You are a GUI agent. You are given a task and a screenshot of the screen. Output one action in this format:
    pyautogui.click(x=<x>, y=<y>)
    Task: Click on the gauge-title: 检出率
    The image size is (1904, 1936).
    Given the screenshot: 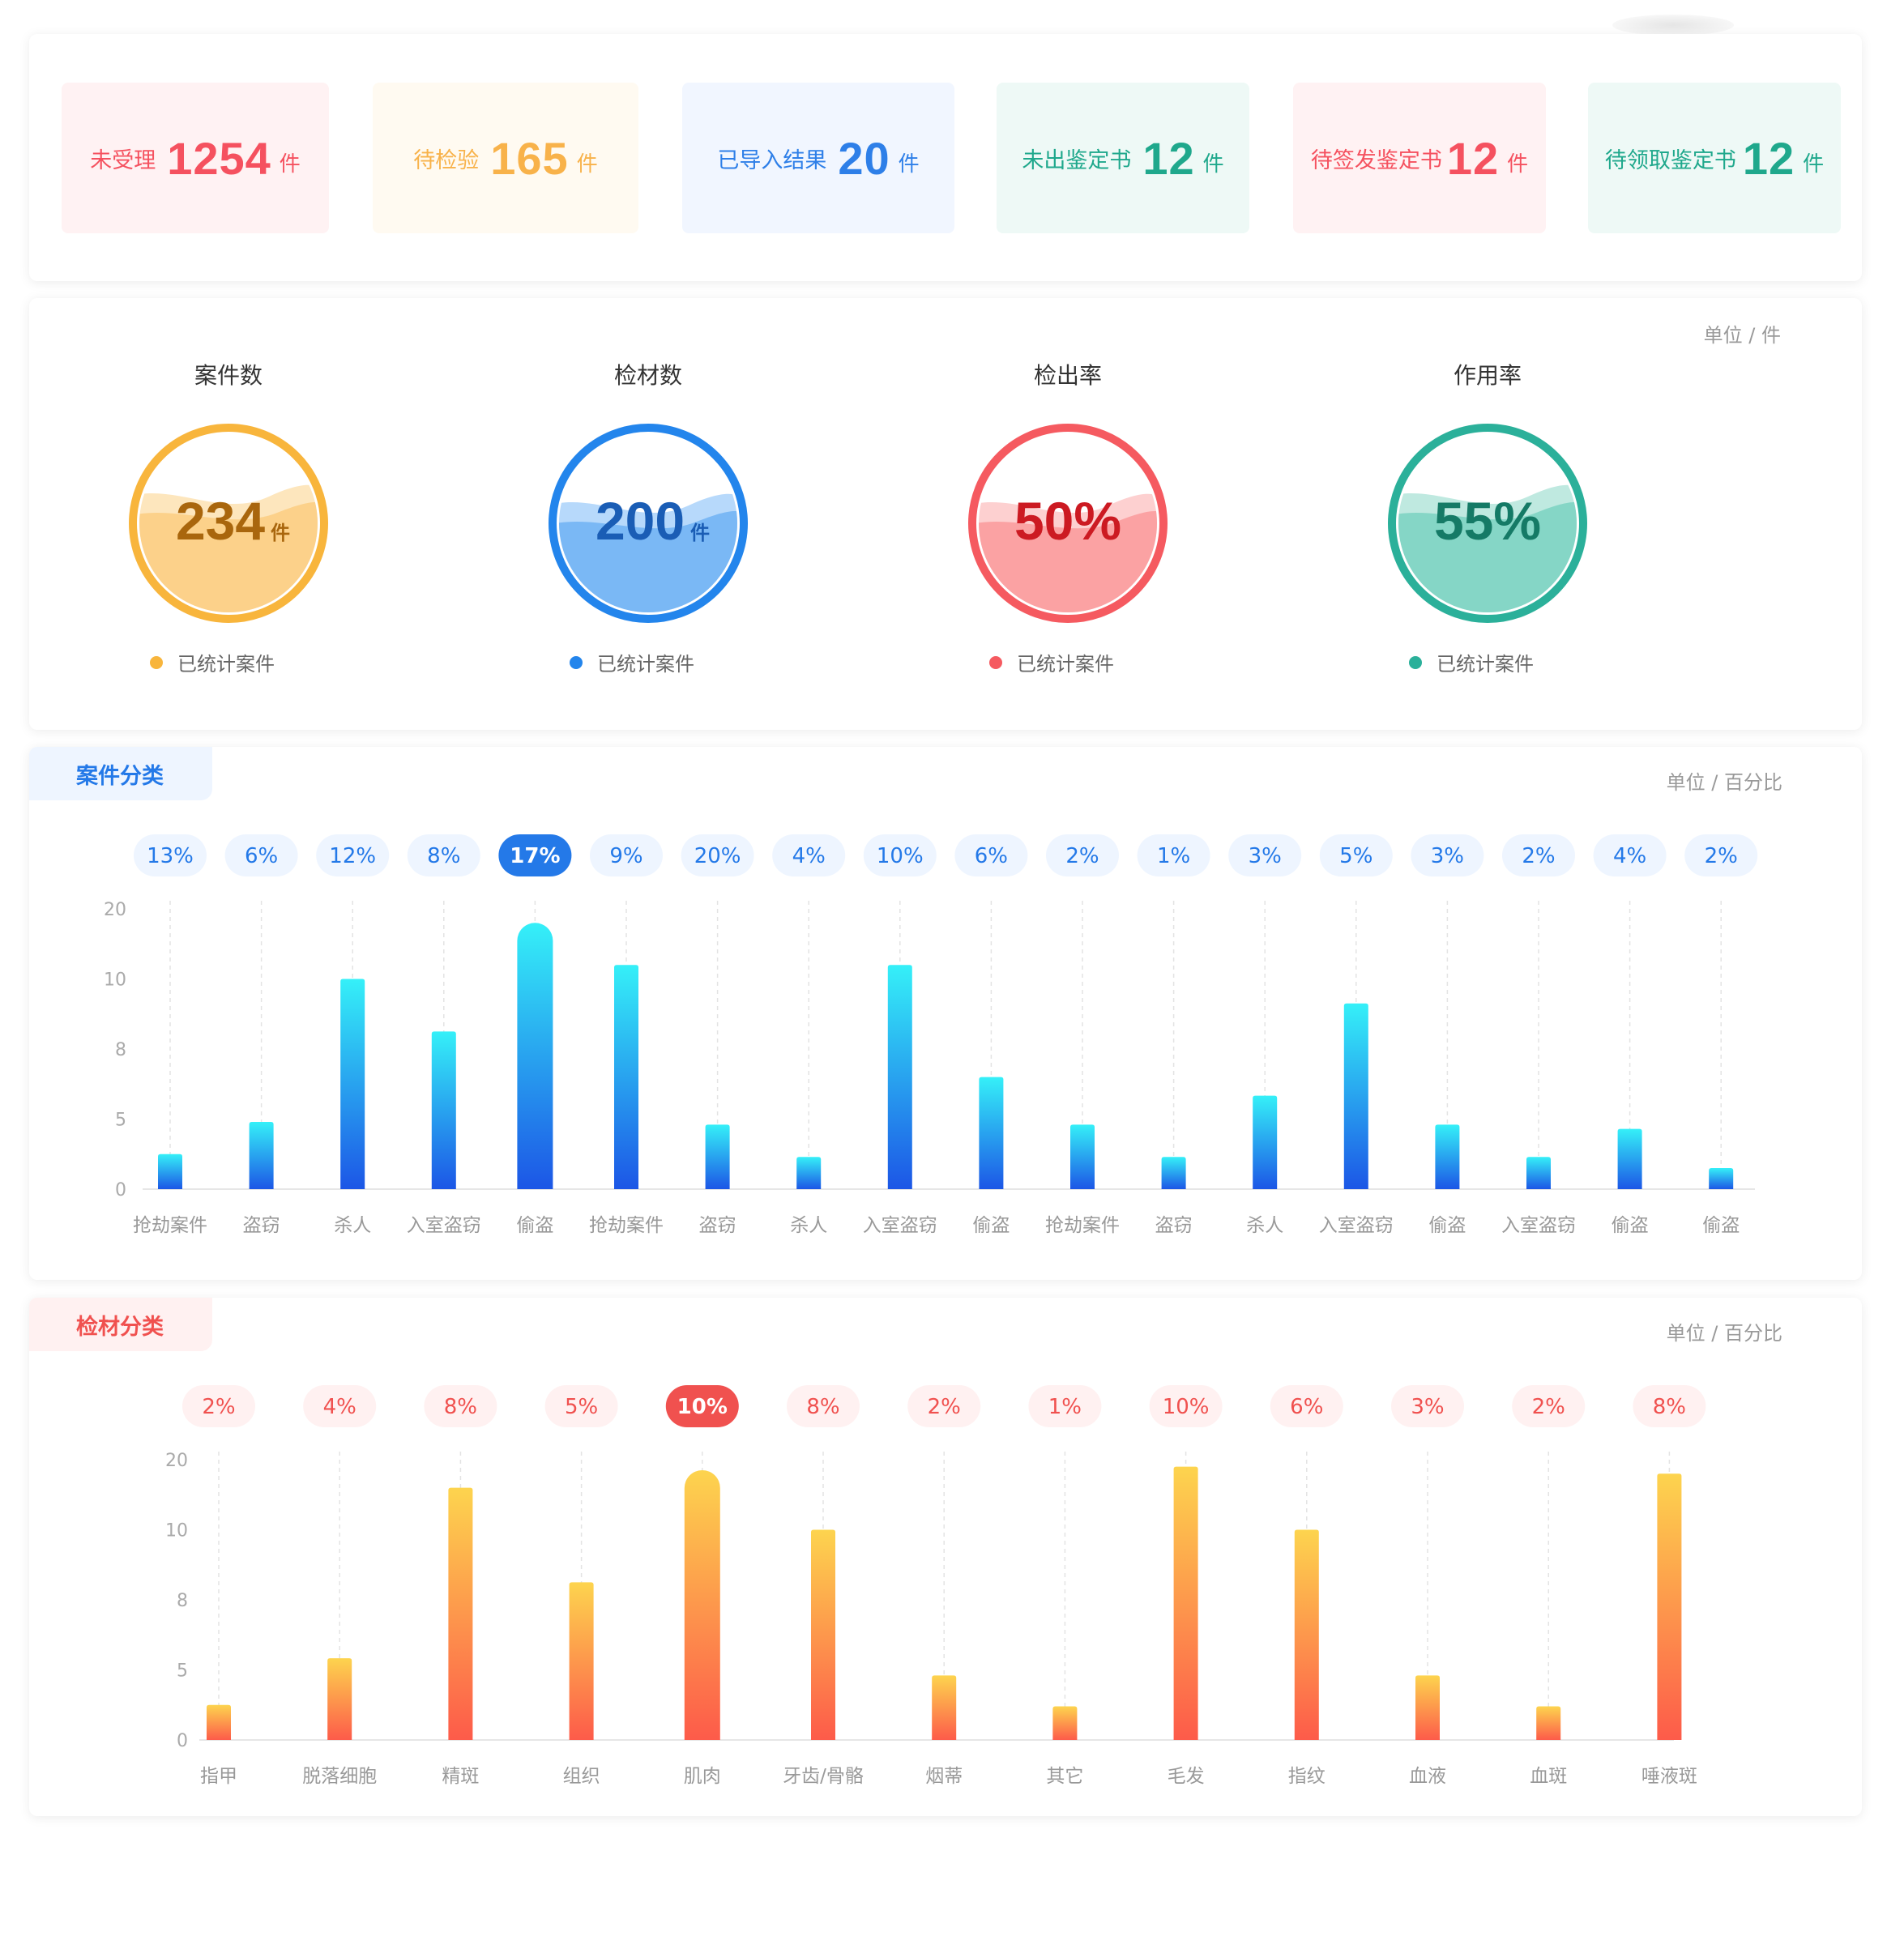 What is the action you would take?
    pyautogui.click(x=1068, y=375)
    